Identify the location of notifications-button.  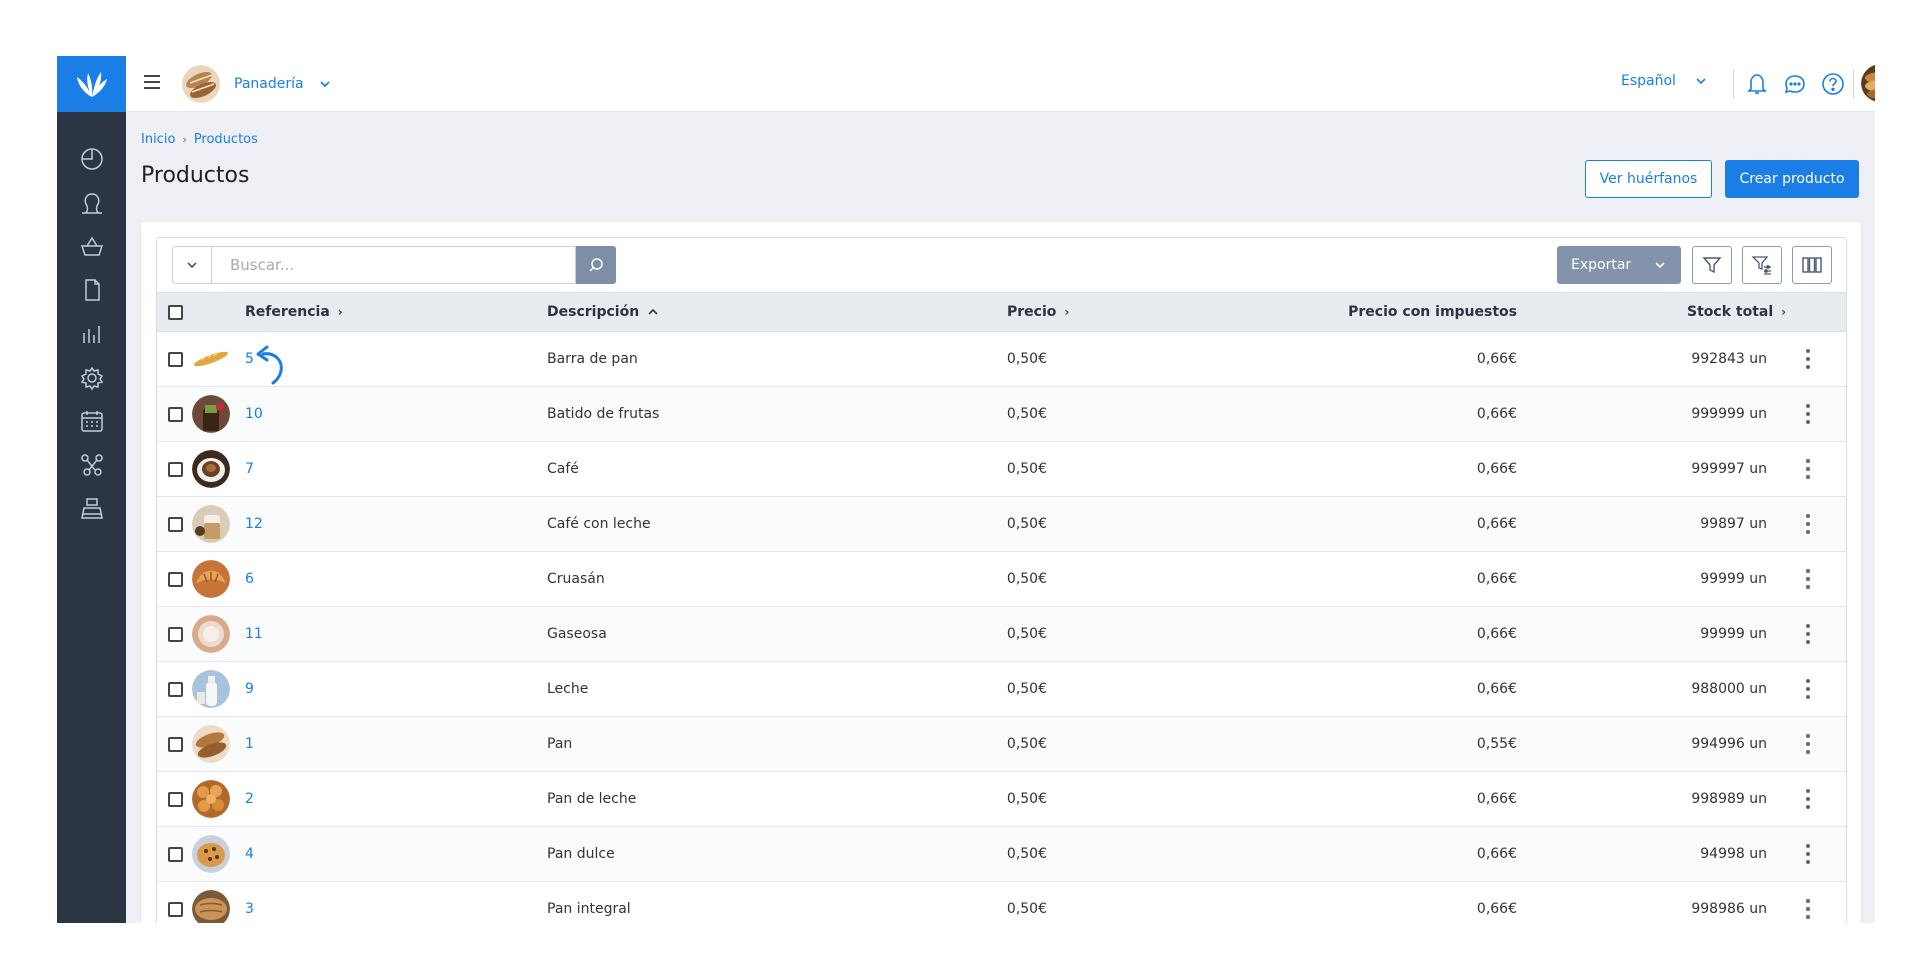
(1757, 84).